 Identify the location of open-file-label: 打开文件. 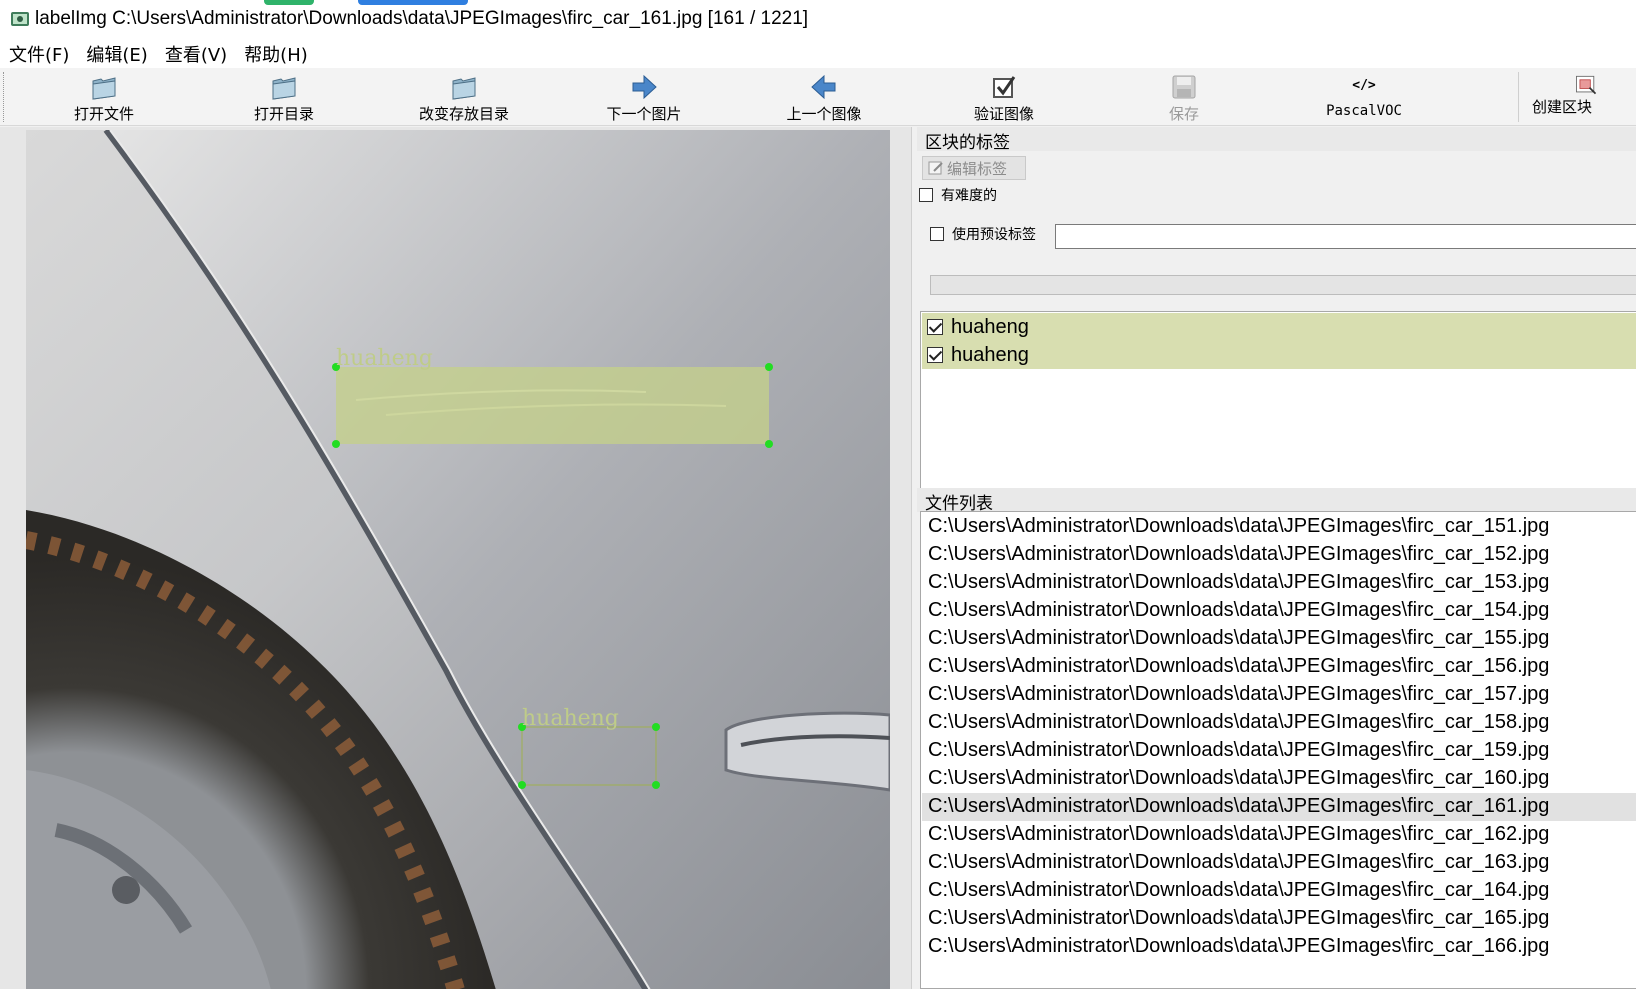
(103, 114).